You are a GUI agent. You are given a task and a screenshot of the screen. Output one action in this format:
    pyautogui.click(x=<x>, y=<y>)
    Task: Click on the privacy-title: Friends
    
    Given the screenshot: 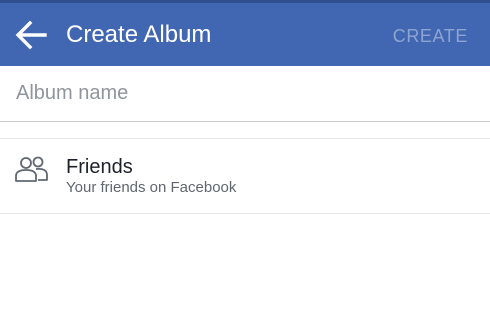 What is the action you would take?
    pyautogui.click(x=99, y=167)
    